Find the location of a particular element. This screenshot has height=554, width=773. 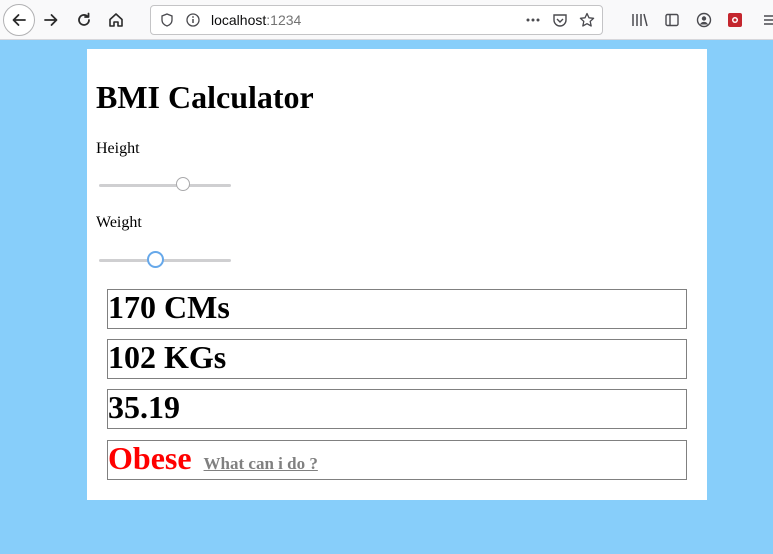

forward-arrow-icon is located at coordinates (51, 20).